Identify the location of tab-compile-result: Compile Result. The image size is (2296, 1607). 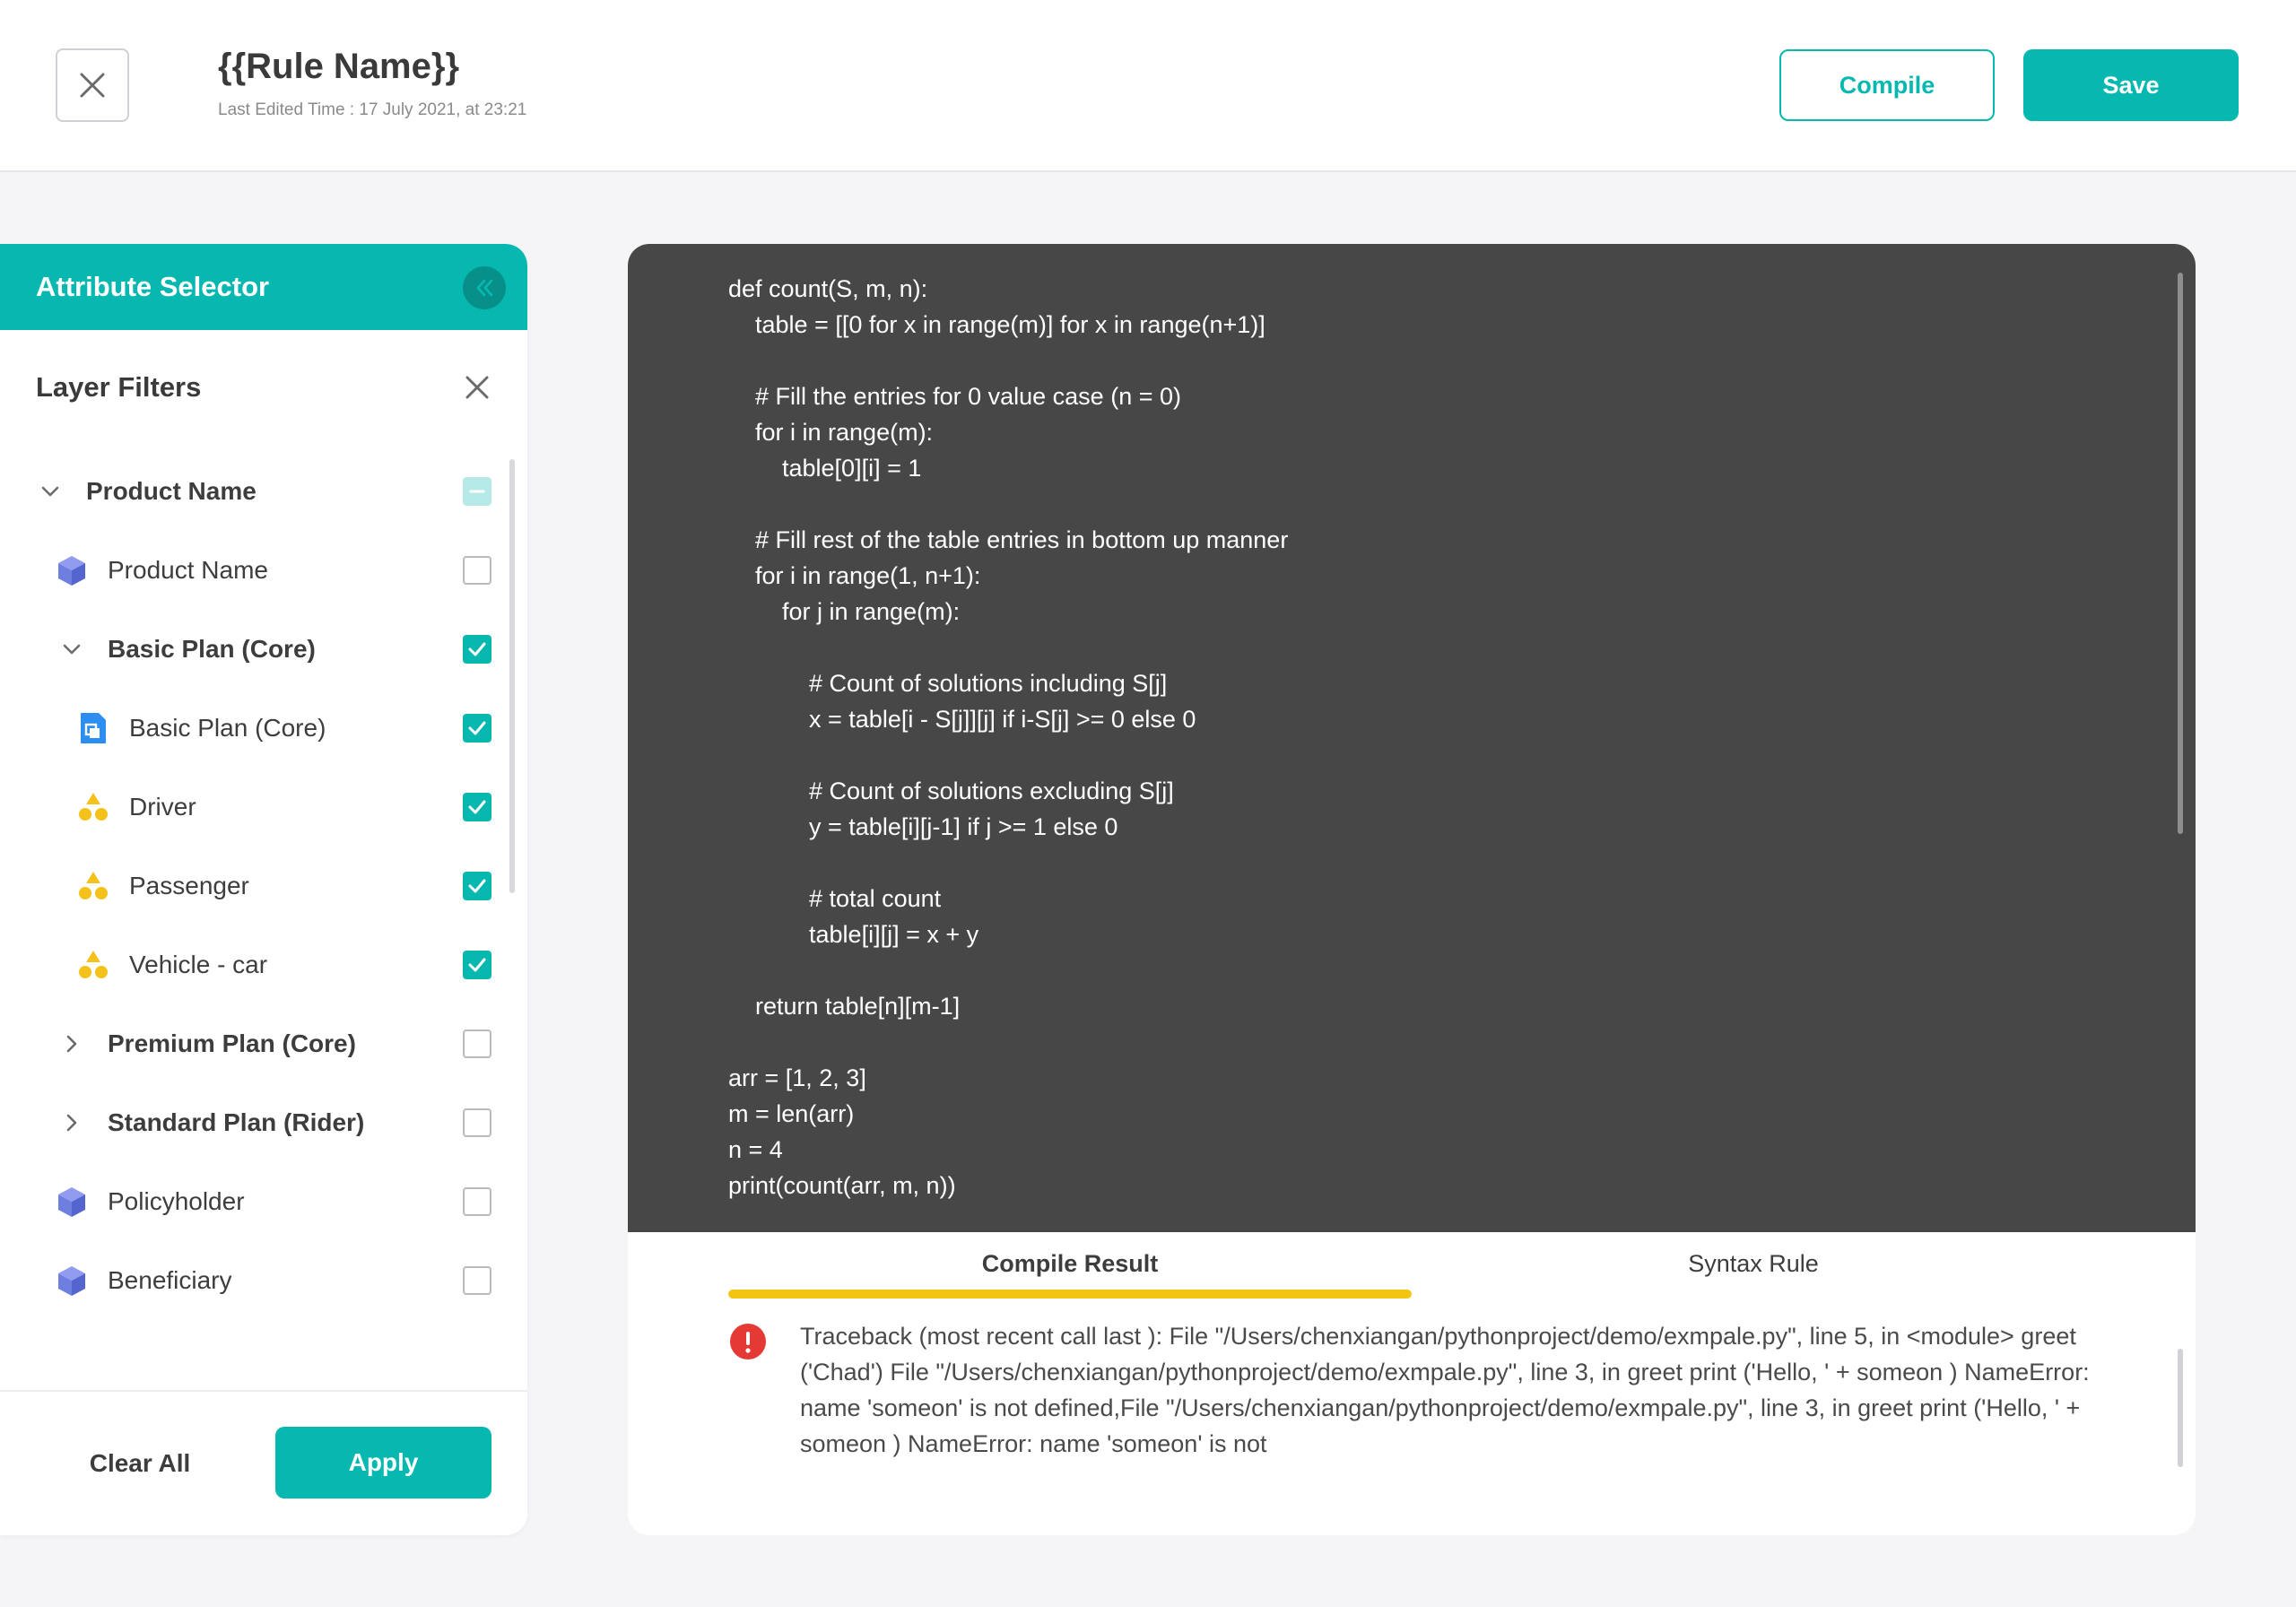
(1070, 1264).